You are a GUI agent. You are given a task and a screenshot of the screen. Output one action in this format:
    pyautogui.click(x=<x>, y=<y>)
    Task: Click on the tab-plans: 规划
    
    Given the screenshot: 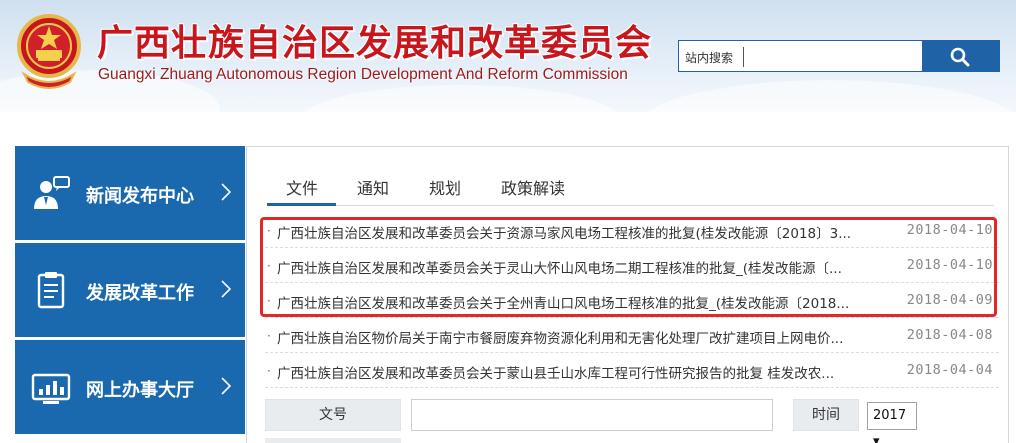 What is the action you would take?
    pyautogui.click(x=445, y=187)
    